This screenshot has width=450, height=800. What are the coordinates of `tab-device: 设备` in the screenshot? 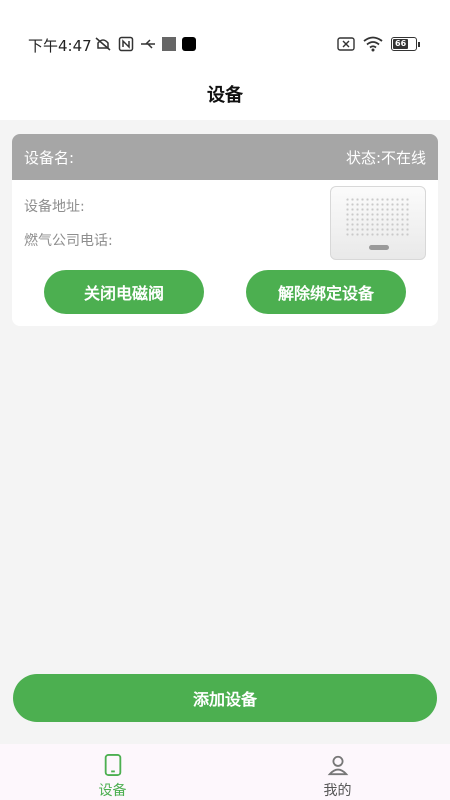 It's located at (112, 772).